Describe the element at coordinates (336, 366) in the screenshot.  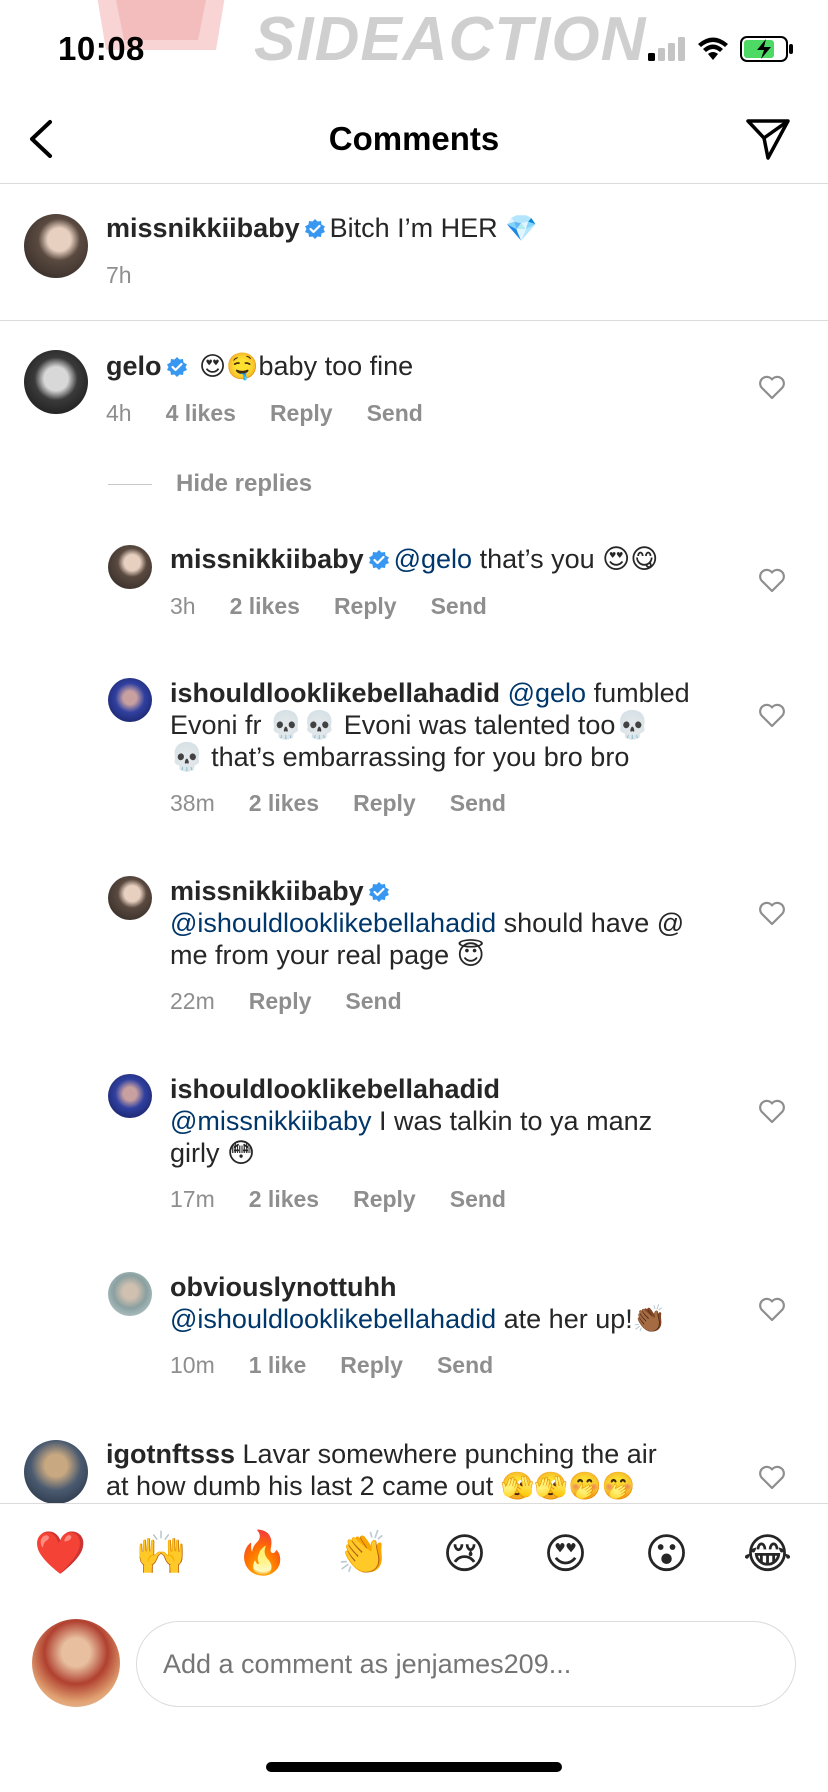
I see `comment-text: baby too fine` at that location.